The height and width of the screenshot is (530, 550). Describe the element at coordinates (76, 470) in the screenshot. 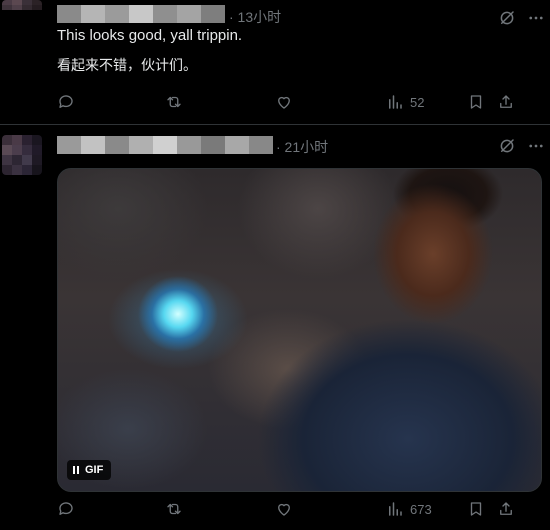

I see `pause-icon` at that location.